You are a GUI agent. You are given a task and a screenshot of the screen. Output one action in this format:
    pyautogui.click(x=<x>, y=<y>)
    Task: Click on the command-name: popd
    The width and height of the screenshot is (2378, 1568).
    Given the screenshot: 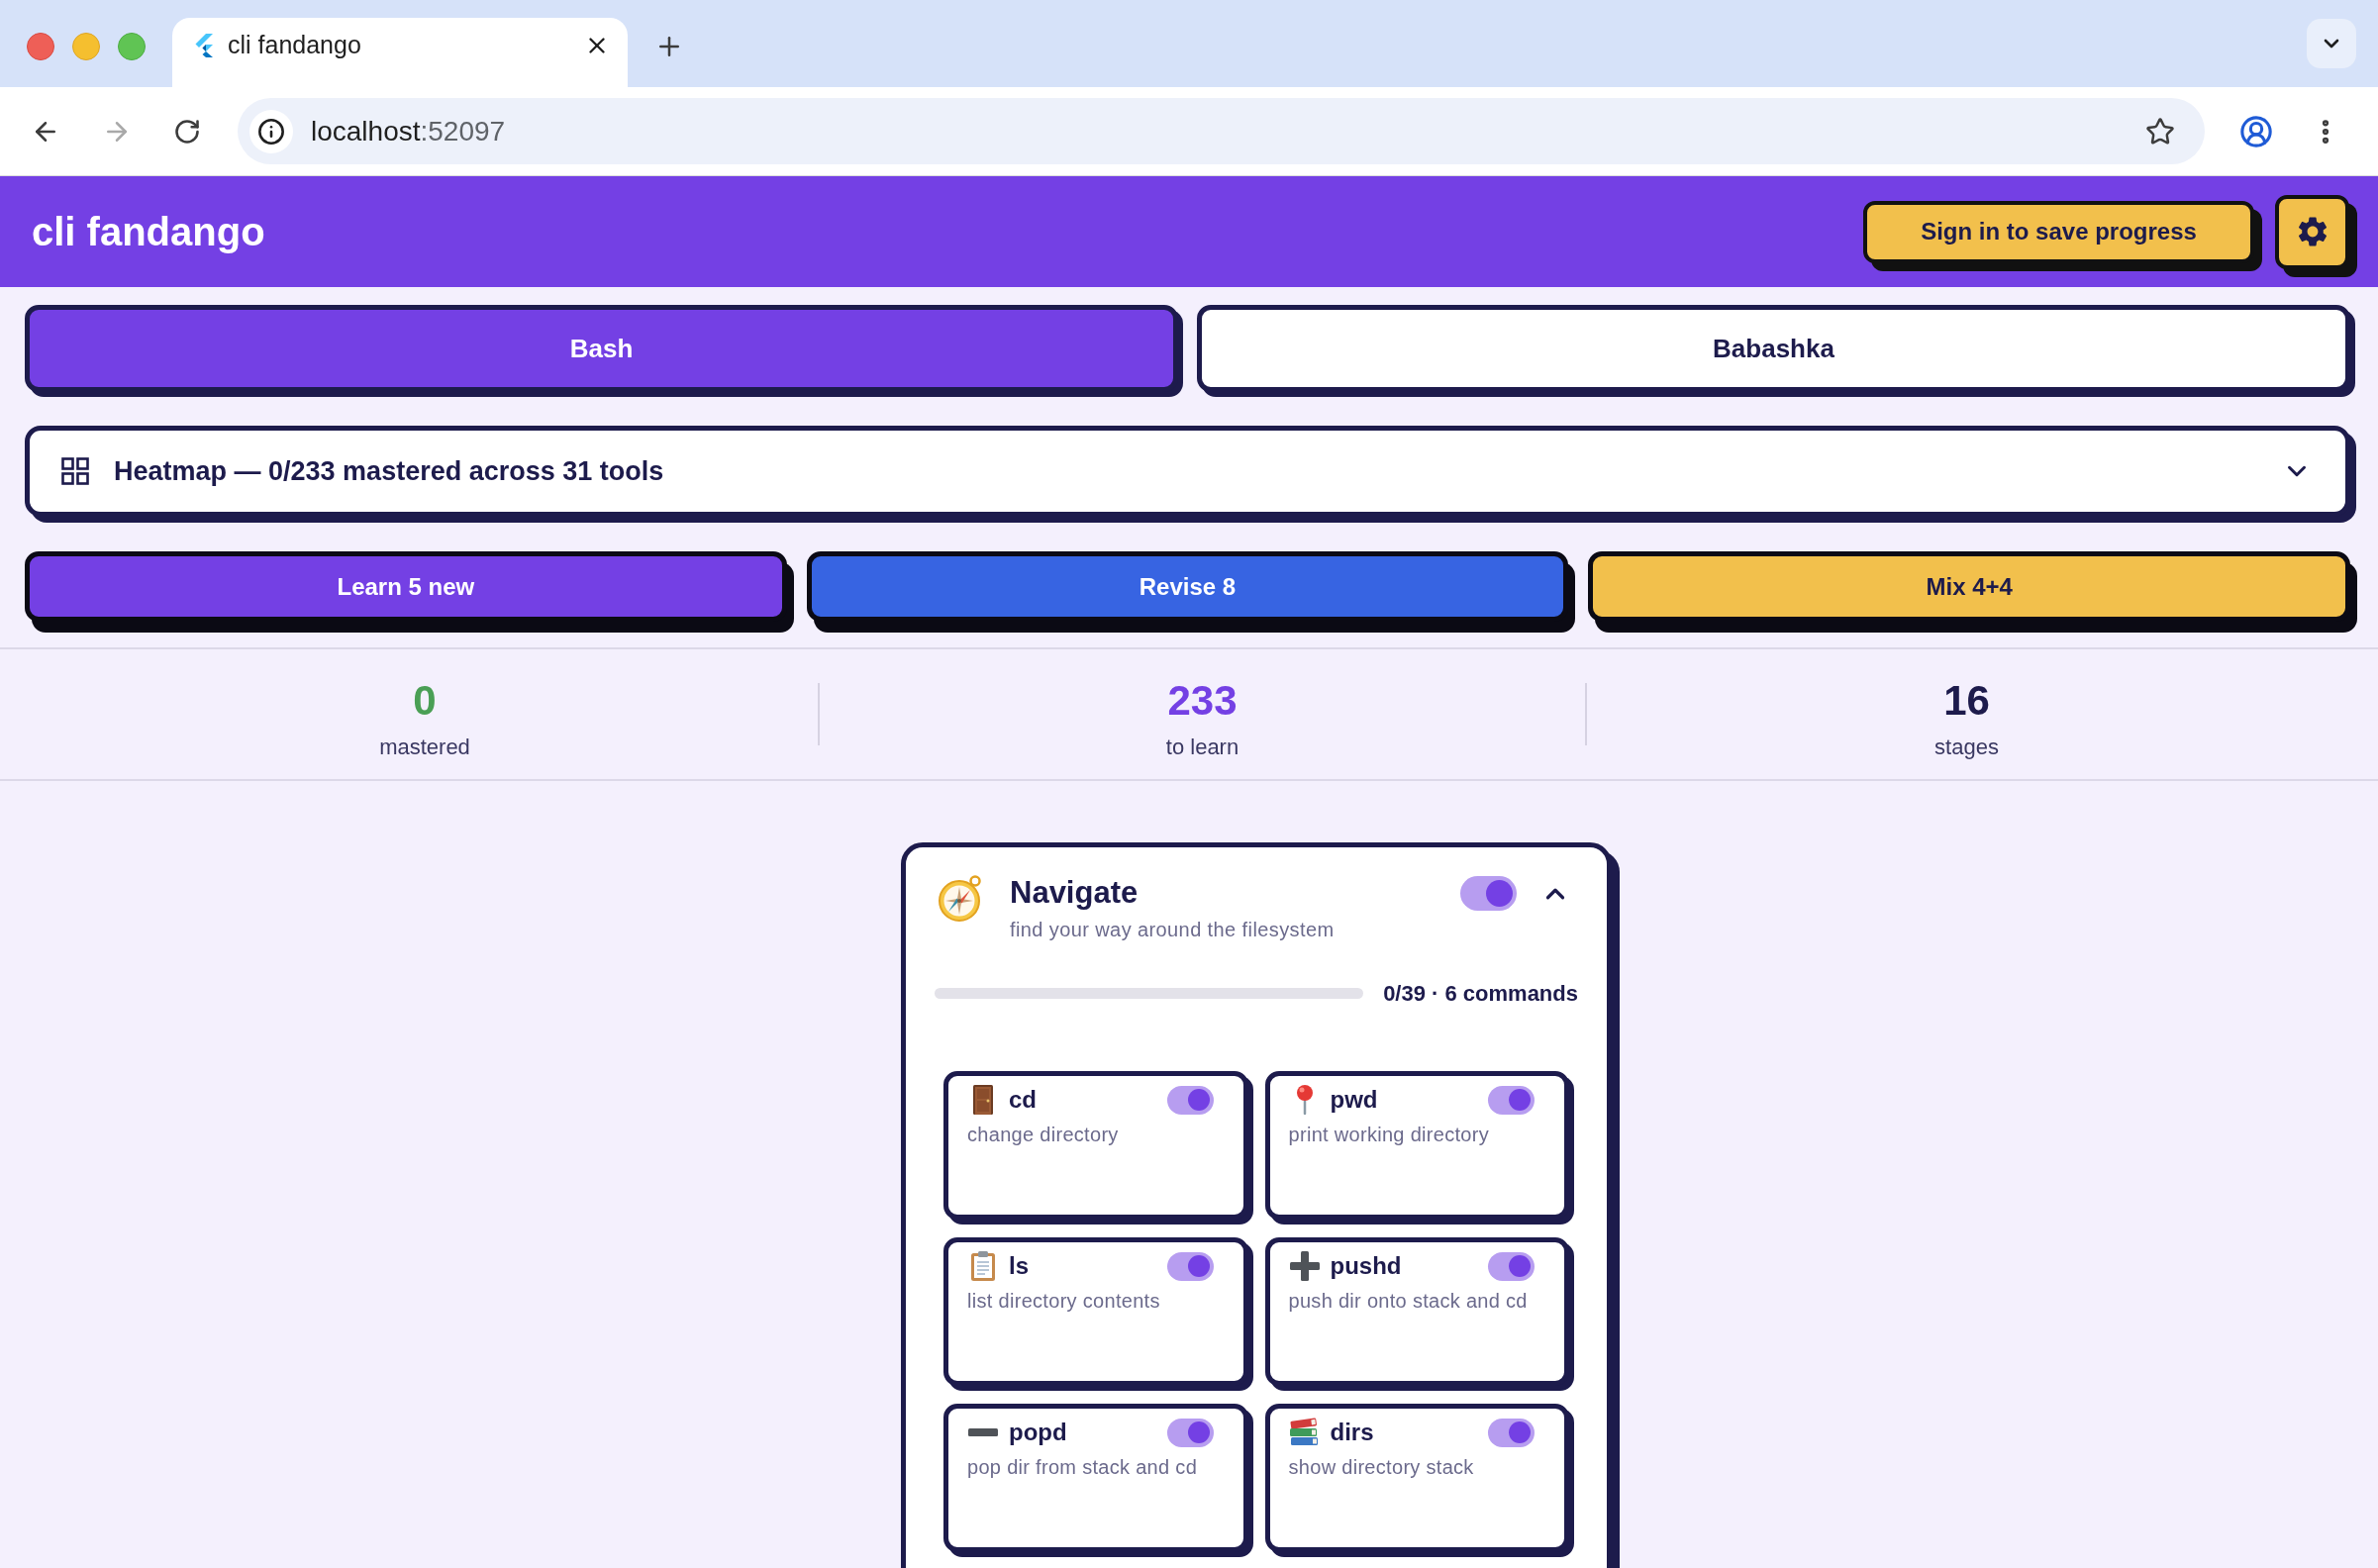 What is the action you would take?
    pyautogui.click(x=1038, y=1432)
    